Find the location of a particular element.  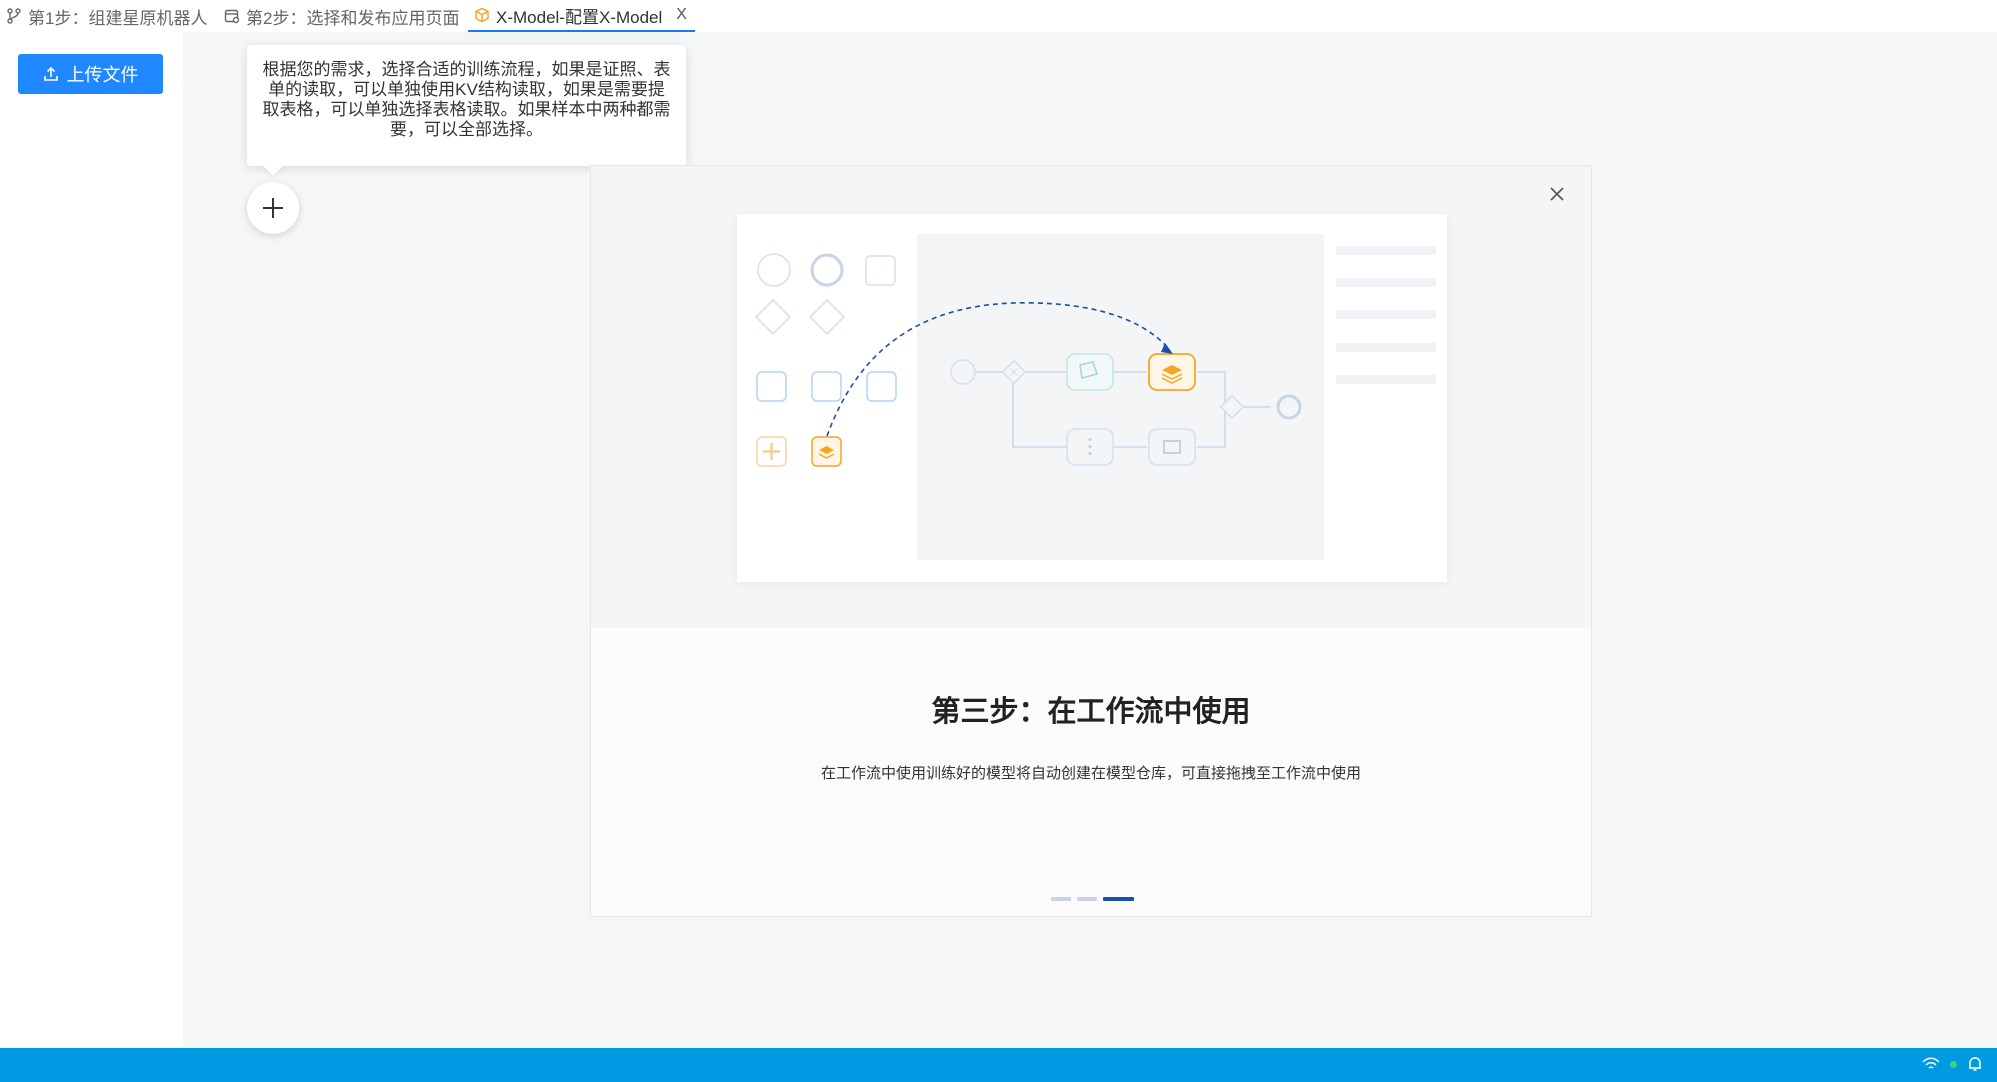

status-dot-icon is located at coordinates (1953, 1064).